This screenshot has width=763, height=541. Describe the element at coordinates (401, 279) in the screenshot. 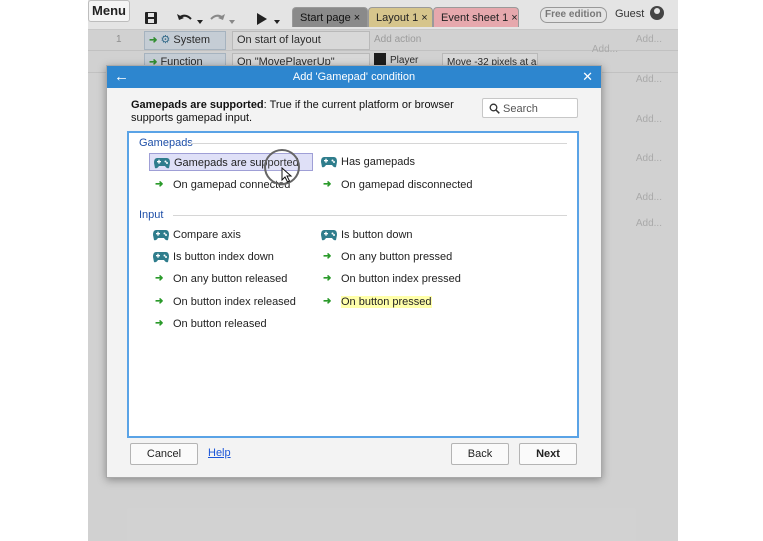

I see `condition-label: On button index pressed` at that location.